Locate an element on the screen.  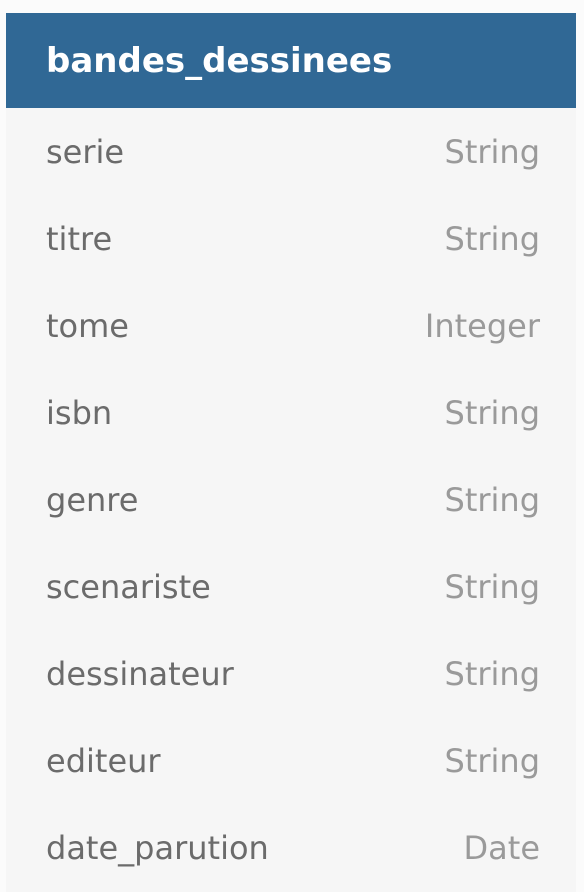
field-row: genre String is located at coordinates (291, 499).